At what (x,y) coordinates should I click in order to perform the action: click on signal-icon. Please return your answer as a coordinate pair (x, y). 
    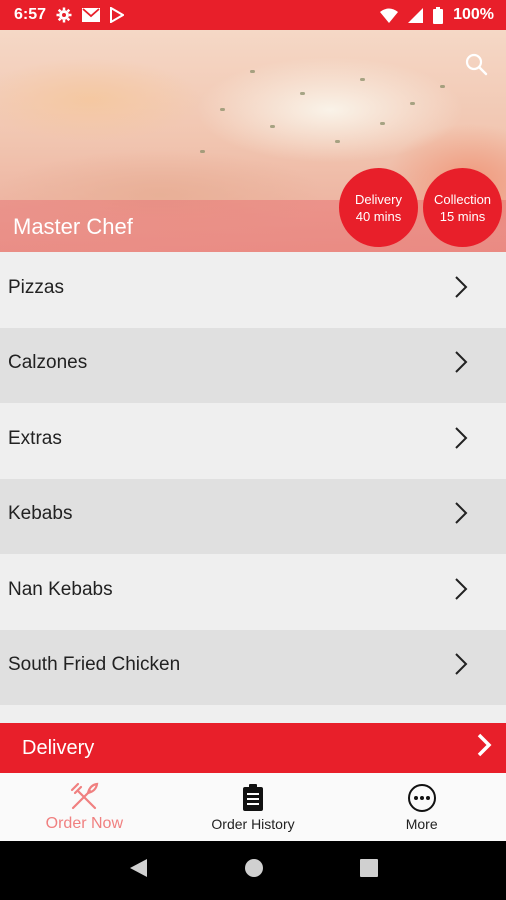
    Looking at the image, I should click on (416, 15).